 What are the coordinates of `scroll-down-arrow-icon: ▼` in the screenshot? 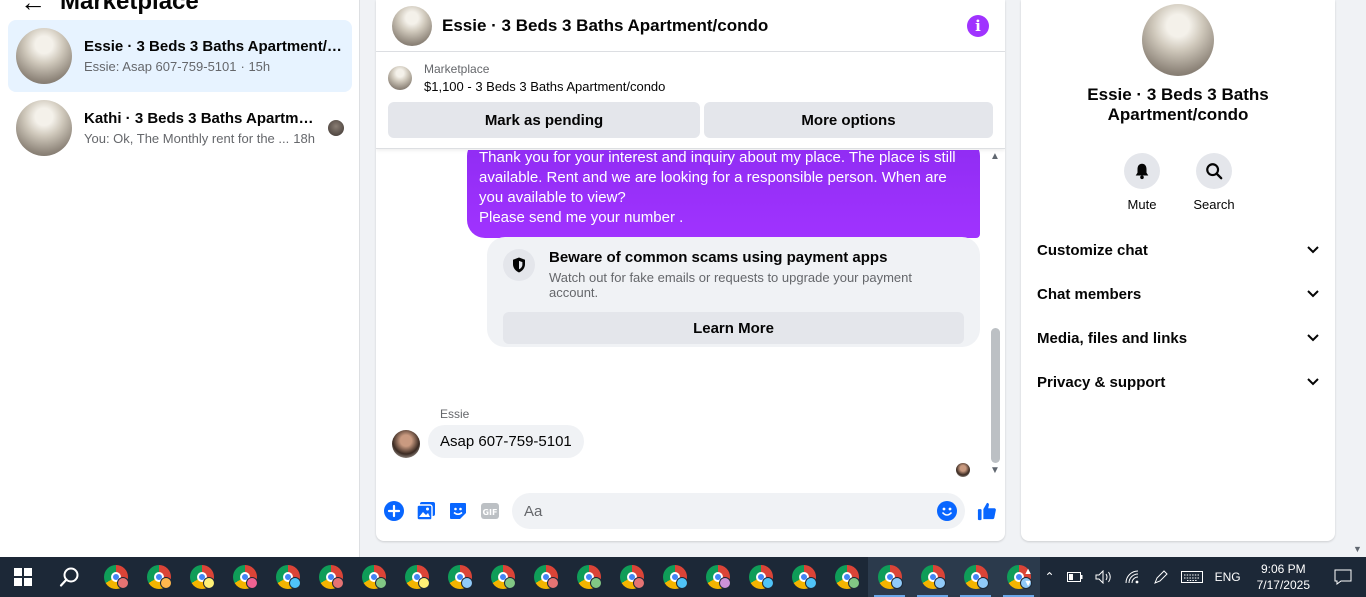 It's located at (995, 471).